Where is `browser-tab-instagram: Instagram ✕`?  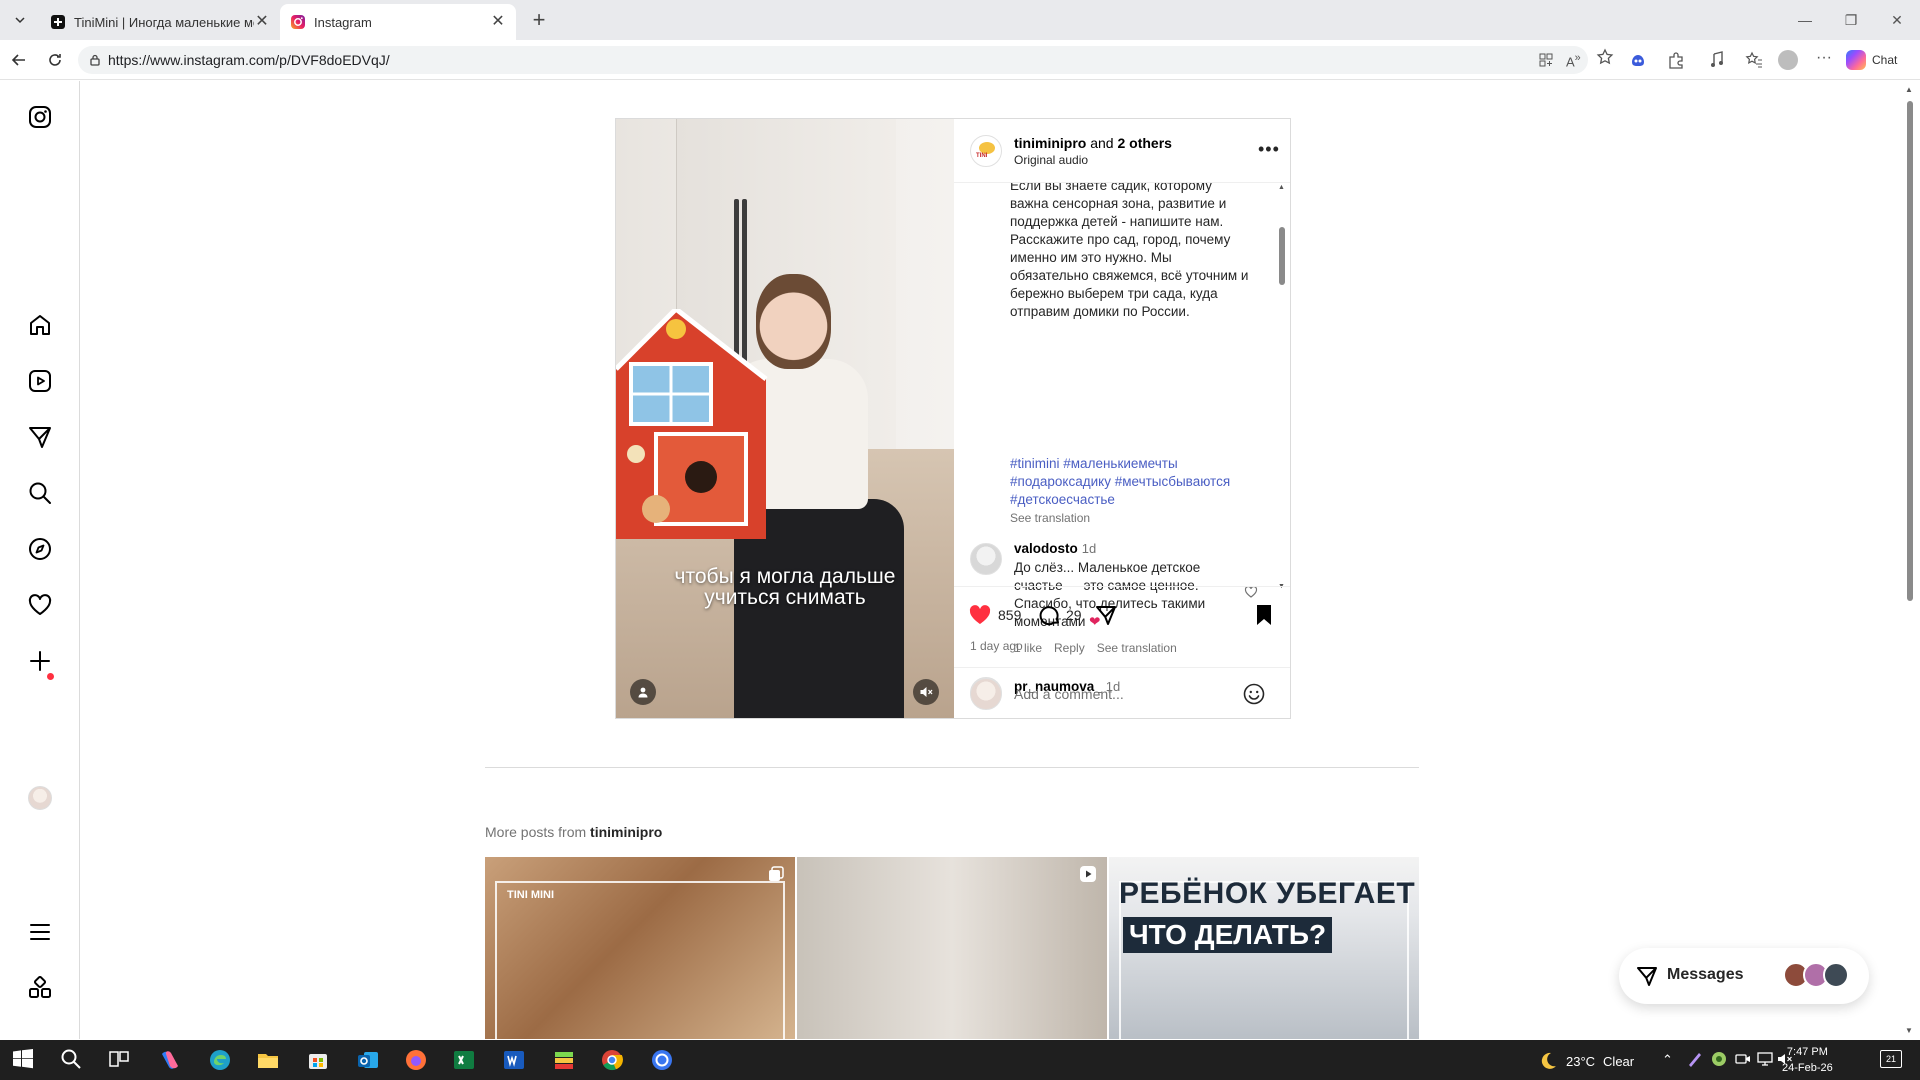 browser-tab-instagram: Instagram ✕ is located at coordinates (398, 22).